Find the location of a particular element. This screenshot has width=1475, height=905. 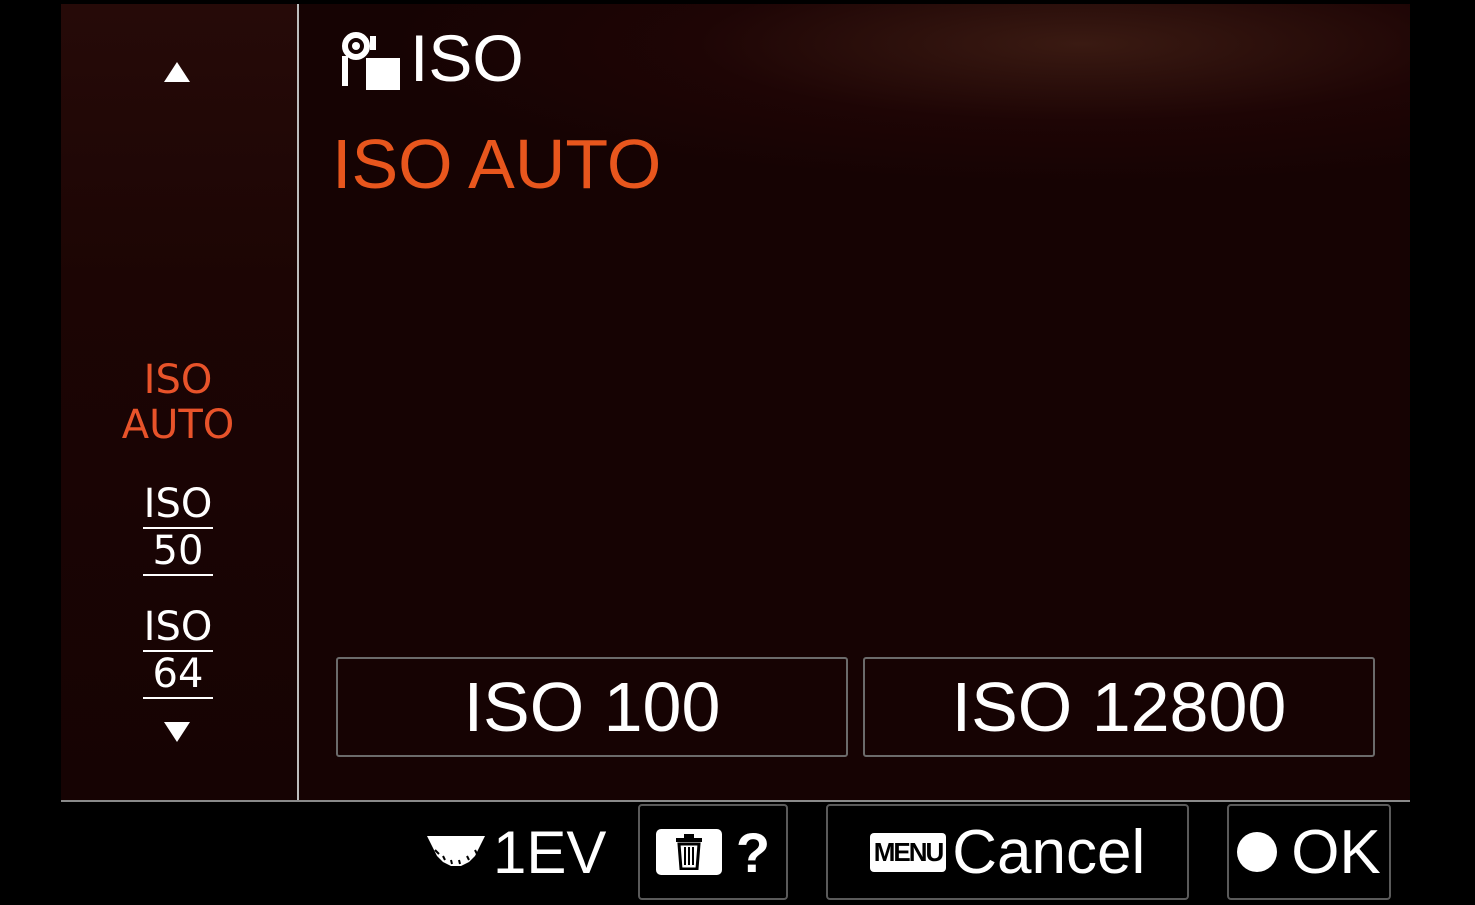

step-label: 1EV is located at coordinates (550, 852).